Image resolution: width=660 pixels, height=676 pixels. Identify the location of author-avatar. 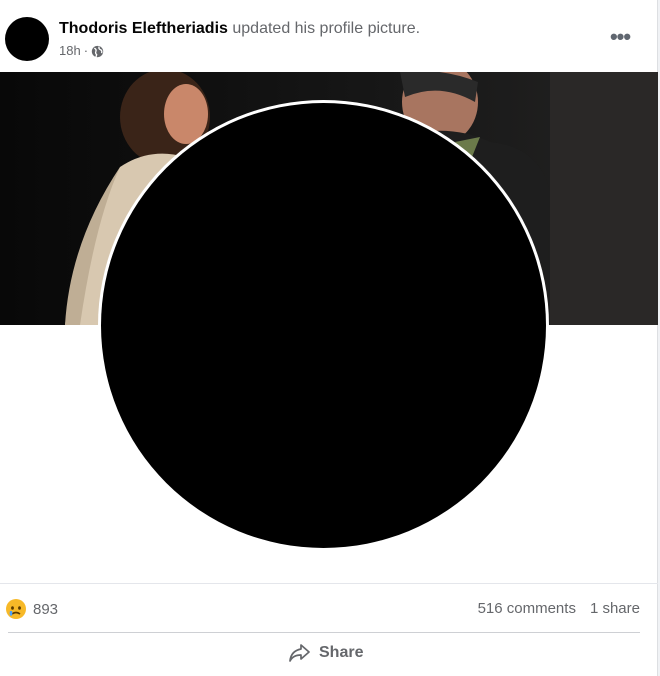
(27, 39).